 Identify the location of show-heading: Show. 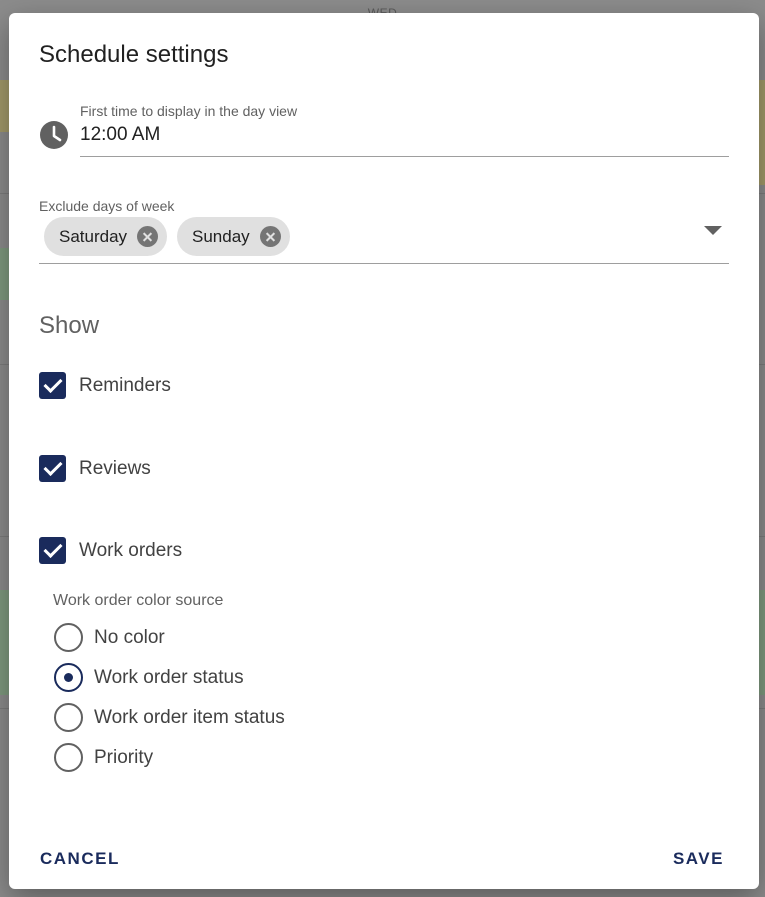
(69, 325).